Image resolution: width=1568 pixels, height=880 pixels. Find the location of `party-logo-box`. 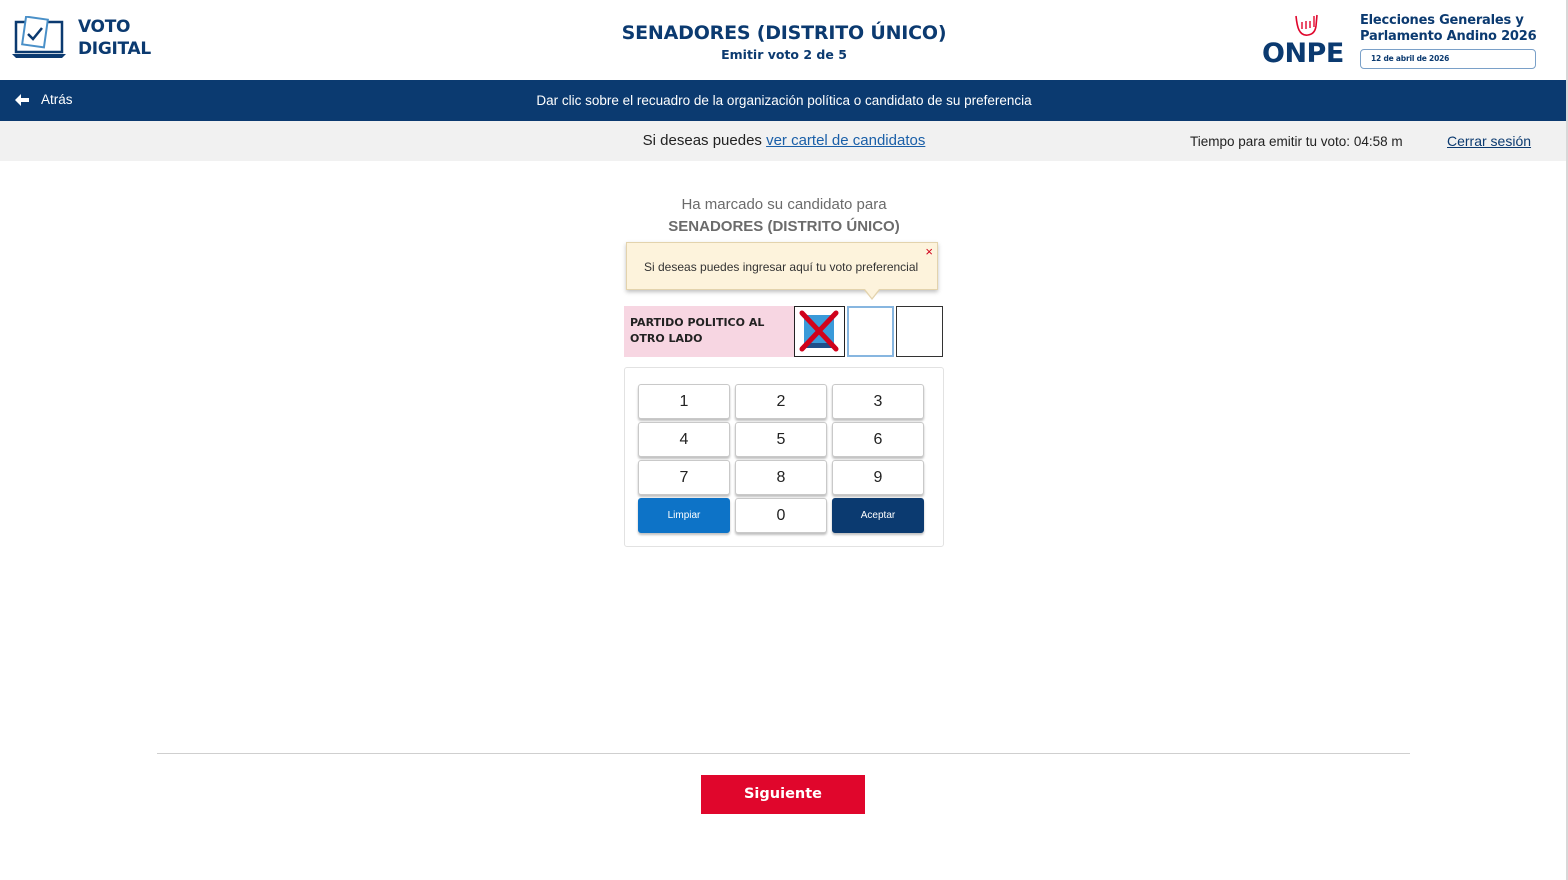

party-logo-box is located at coordinates (819, 331).